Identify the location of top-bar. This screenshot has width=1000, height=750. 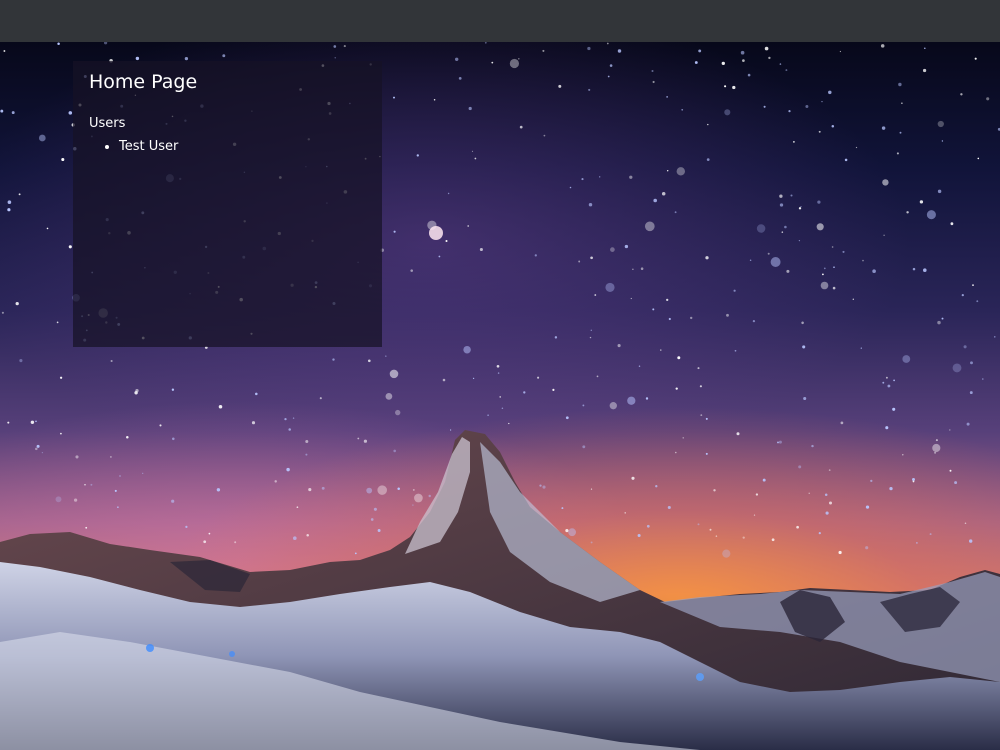
(500, 21).